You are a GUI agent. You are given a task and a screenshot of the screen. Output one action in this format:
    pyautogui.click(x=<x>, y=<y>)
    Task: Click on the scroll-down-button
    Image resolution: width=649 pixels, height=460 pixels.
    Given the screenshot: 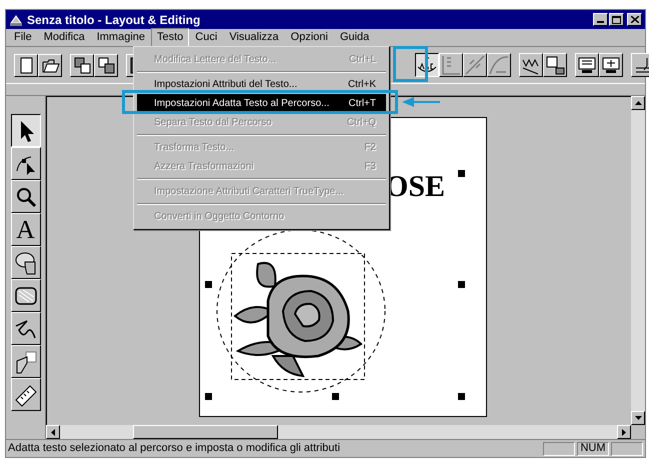 What is the action you would take?
    pyautogui.click(x=638, y=418)
    